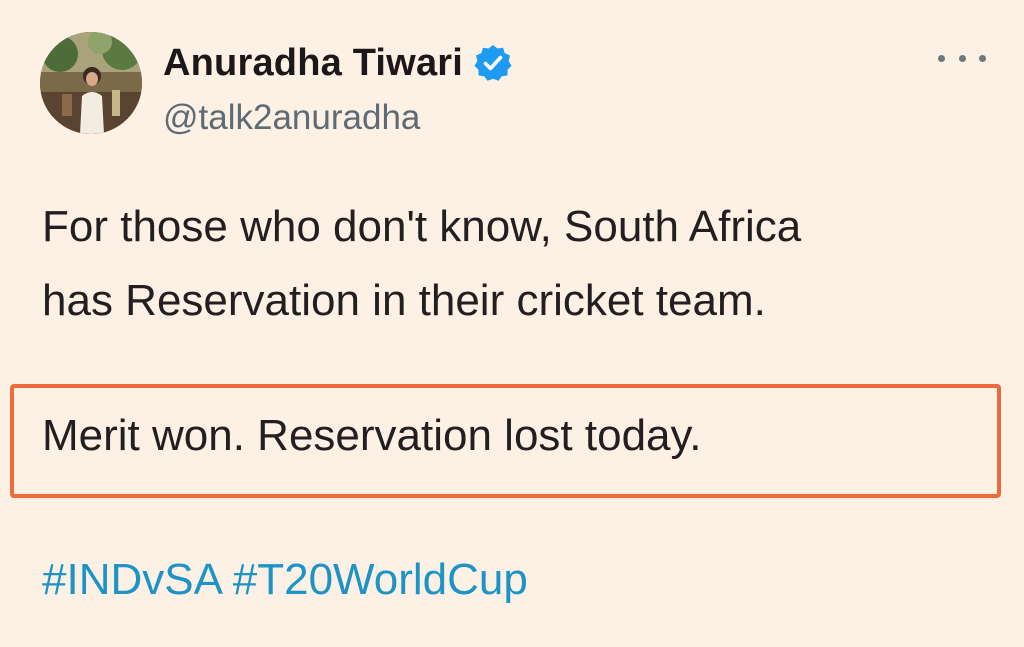  What do you see at coordinates (313, 63) in the screenshot?
I see `author-name: Anuradha Tiwari` at bounding box center [313, 63].